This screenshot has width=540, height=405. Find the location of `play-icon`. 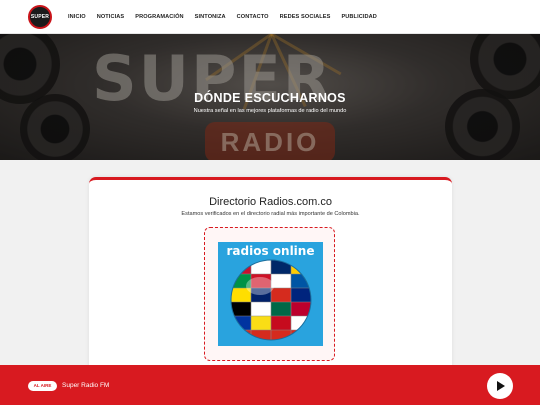

play-icon is located at coordinates (501, 386).